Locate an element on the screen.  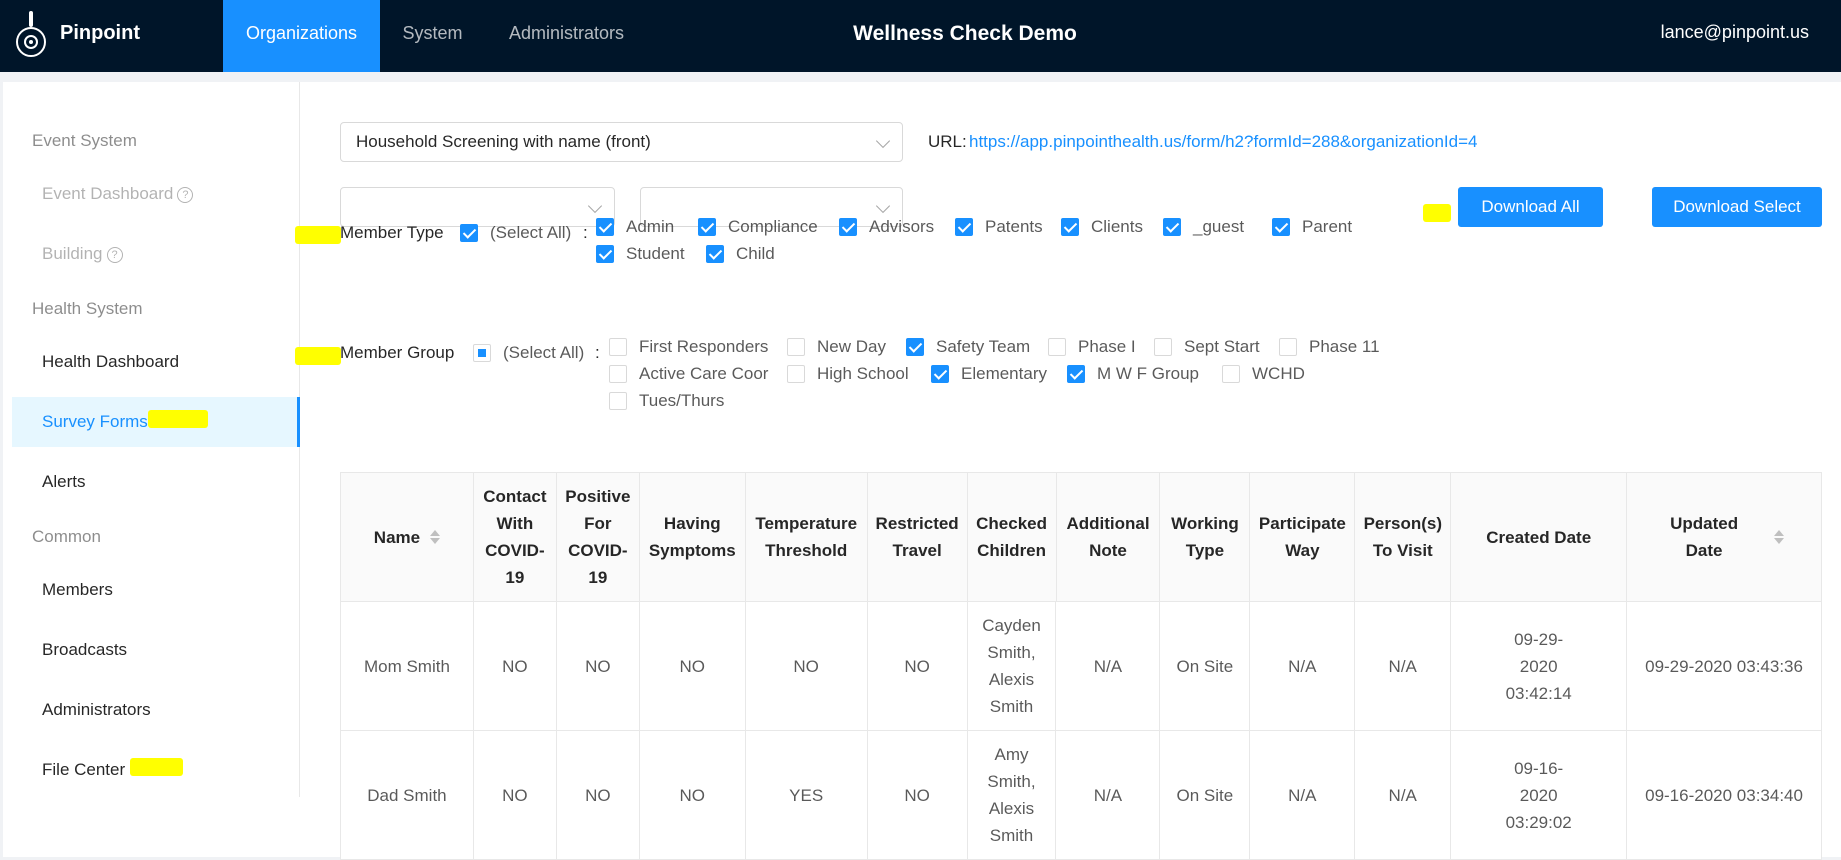
sidebar-item-health-dashboard: Health Dashboard is located at coordinates (156, 362).